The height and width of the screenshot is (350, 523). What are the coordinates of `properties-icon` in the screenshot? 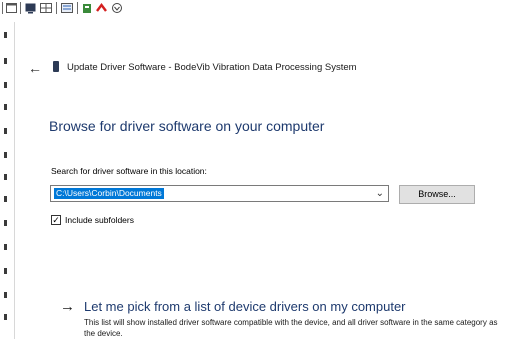 It's located at (87, 8).